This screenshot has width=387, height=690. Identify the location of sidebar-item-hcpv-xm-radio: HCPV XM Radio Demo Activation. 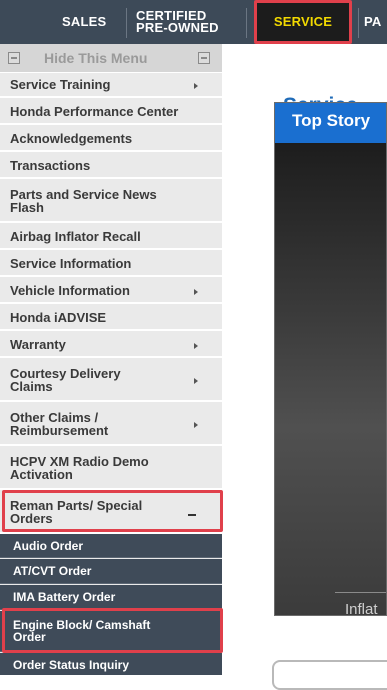
(111, 469).